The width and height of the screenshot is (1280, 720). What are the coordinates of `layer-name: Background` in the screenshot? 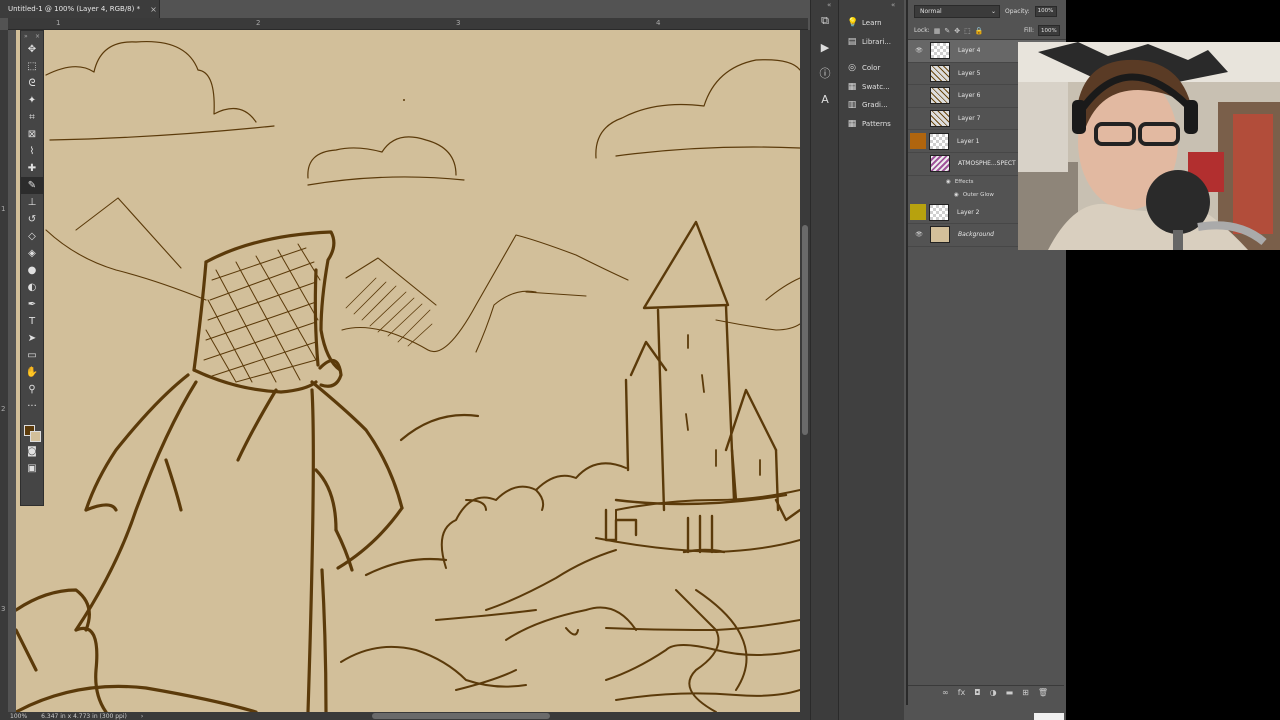 It's located at (976, 234).